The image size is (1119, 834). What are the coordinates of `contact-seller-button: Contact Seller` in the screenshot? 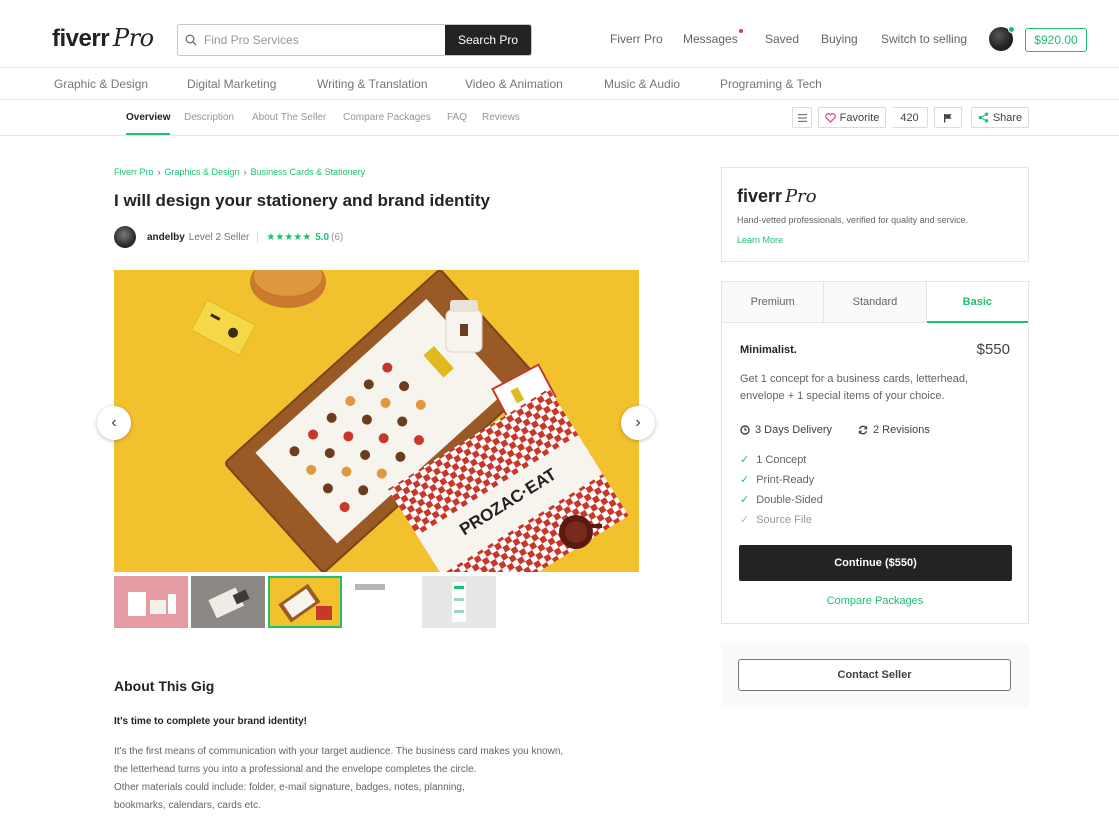 It's located at (874, 675).